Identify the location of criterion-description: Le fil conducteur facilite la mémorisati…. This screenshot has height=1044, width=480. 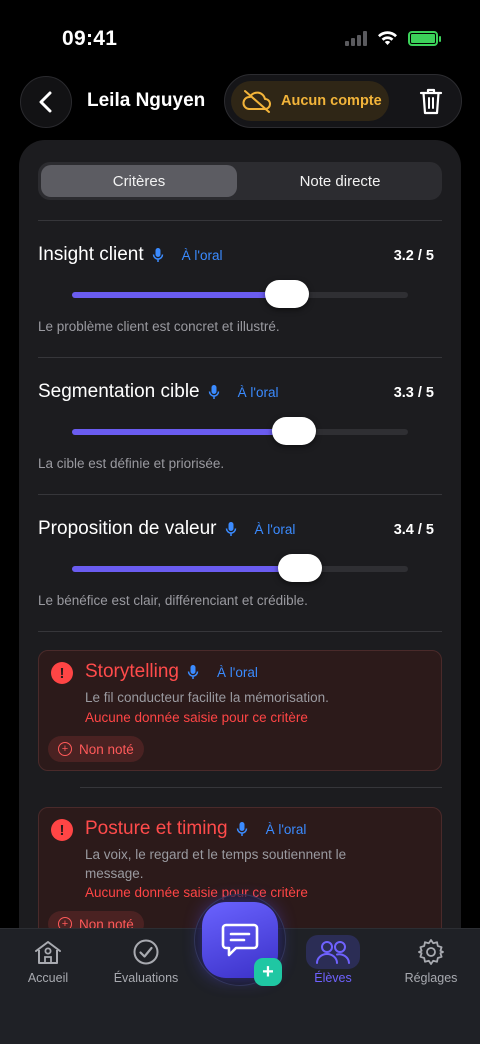
(207, 697).